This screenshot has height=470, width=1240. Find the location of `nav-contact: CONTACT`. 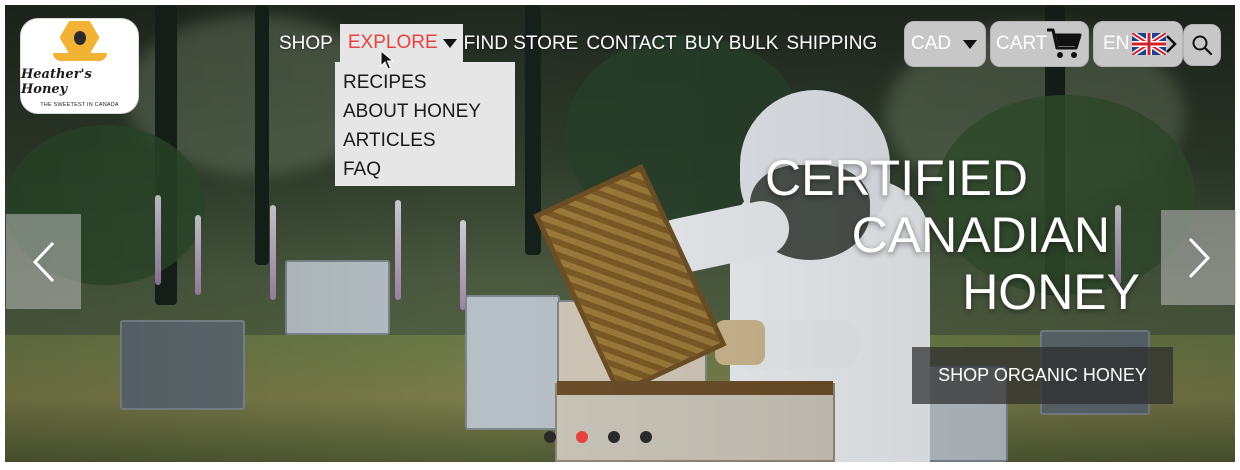

nav-contact: CONTACT is located at coordinates (634, 45).